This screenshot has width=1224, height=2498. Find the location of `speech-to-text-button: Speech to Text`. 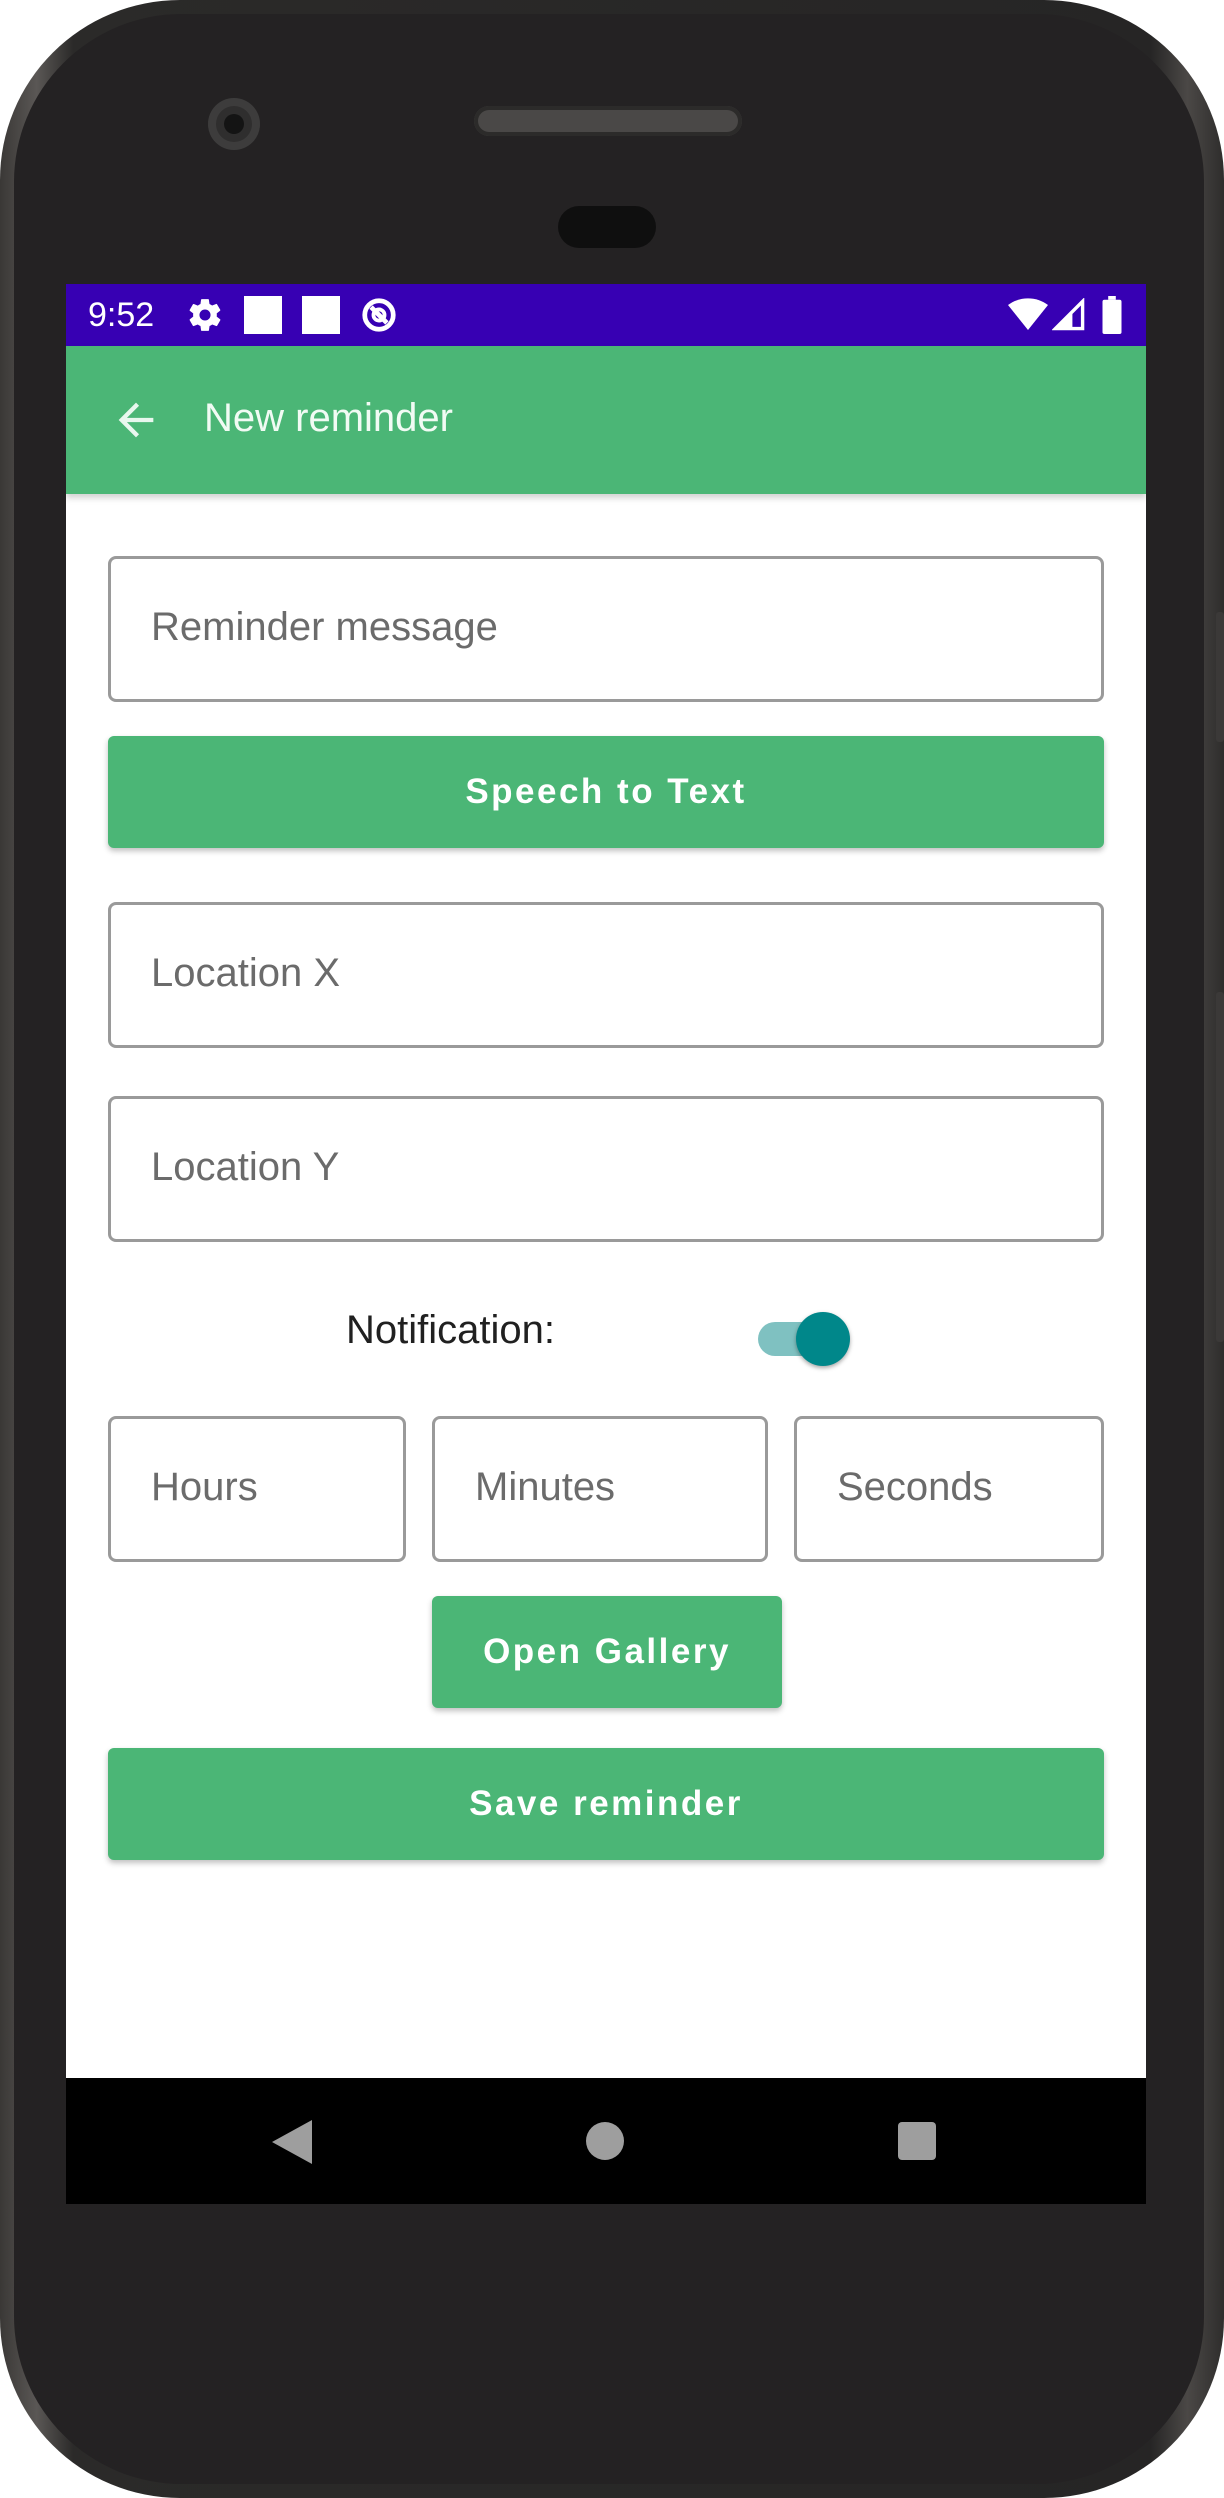

speech-to-text-button: Speech to Text is located at coordinates (606, 792).